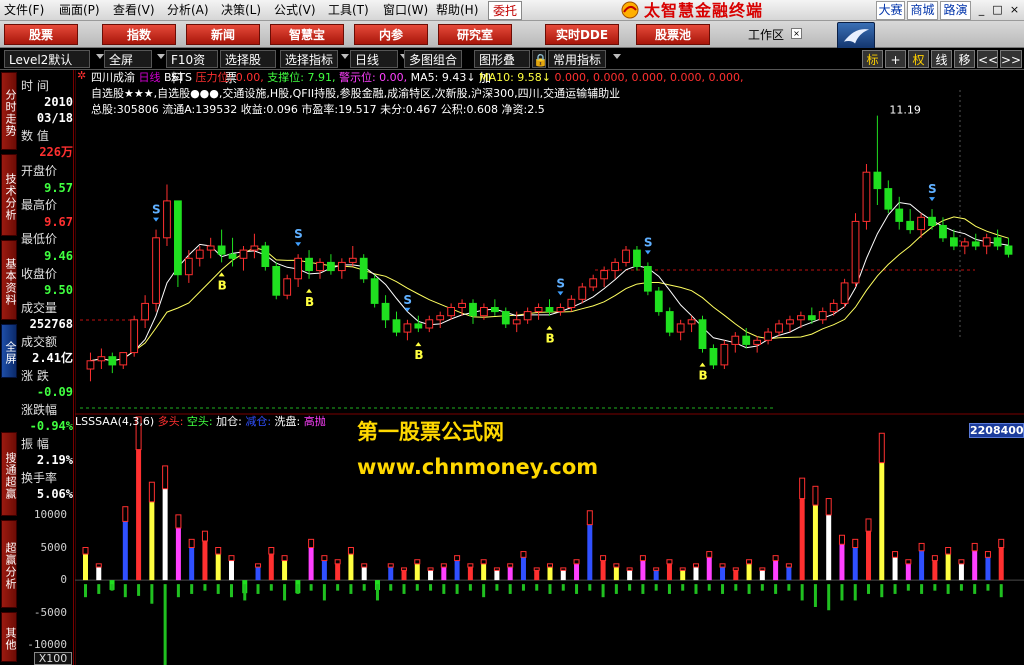  What do you see at coordinates (348, 10) in the screenshot?
I see `menu-tools: 工具(T)` at bounding box center [348, 10].